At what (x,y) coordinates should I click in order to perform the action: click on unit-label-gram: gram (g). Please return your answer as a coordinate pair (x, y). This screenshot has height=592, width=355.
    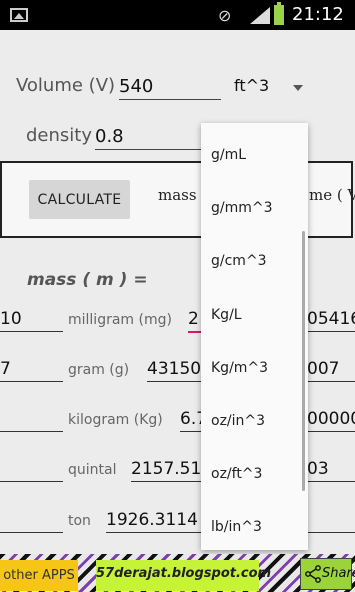
    Looking at the image, I should click on (99, 370).